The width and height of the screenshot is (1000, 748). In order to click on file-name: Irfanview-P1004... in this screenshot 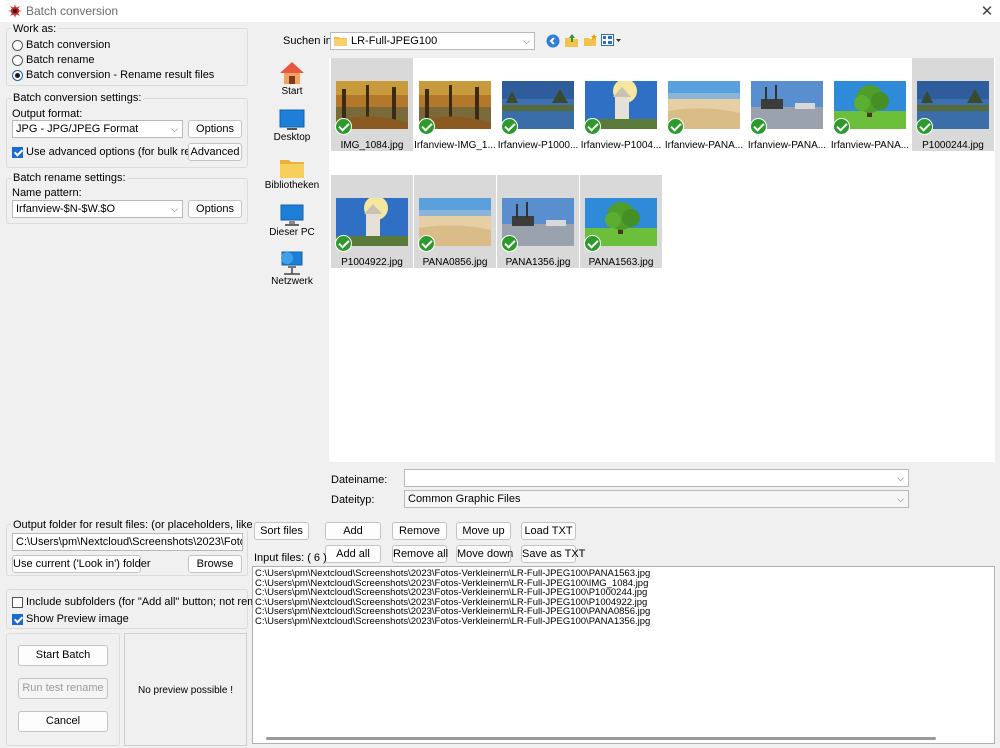, I will do `click(621, 145)`.